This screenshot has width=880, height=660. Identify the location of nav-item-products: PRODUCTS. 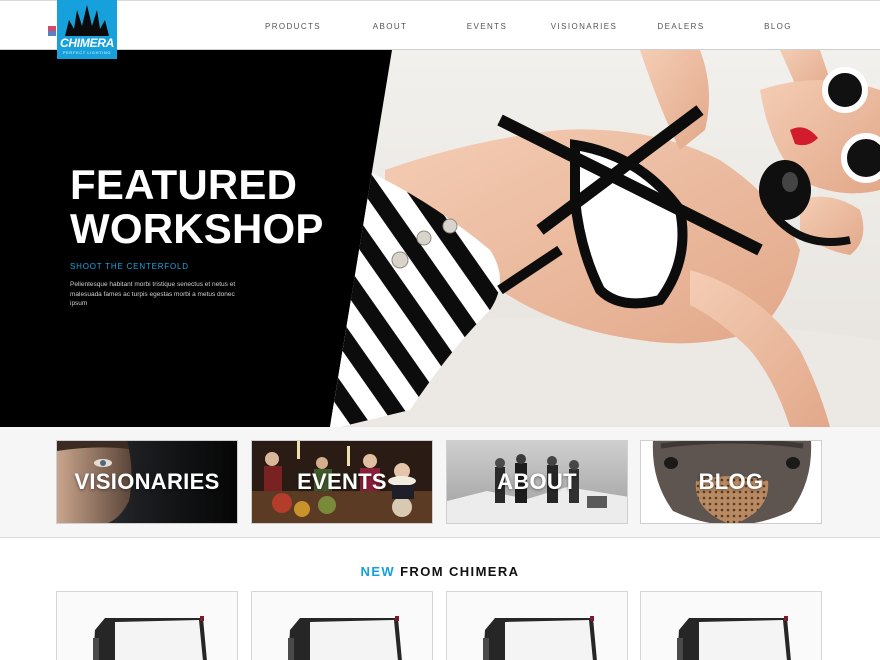
(293, 27).